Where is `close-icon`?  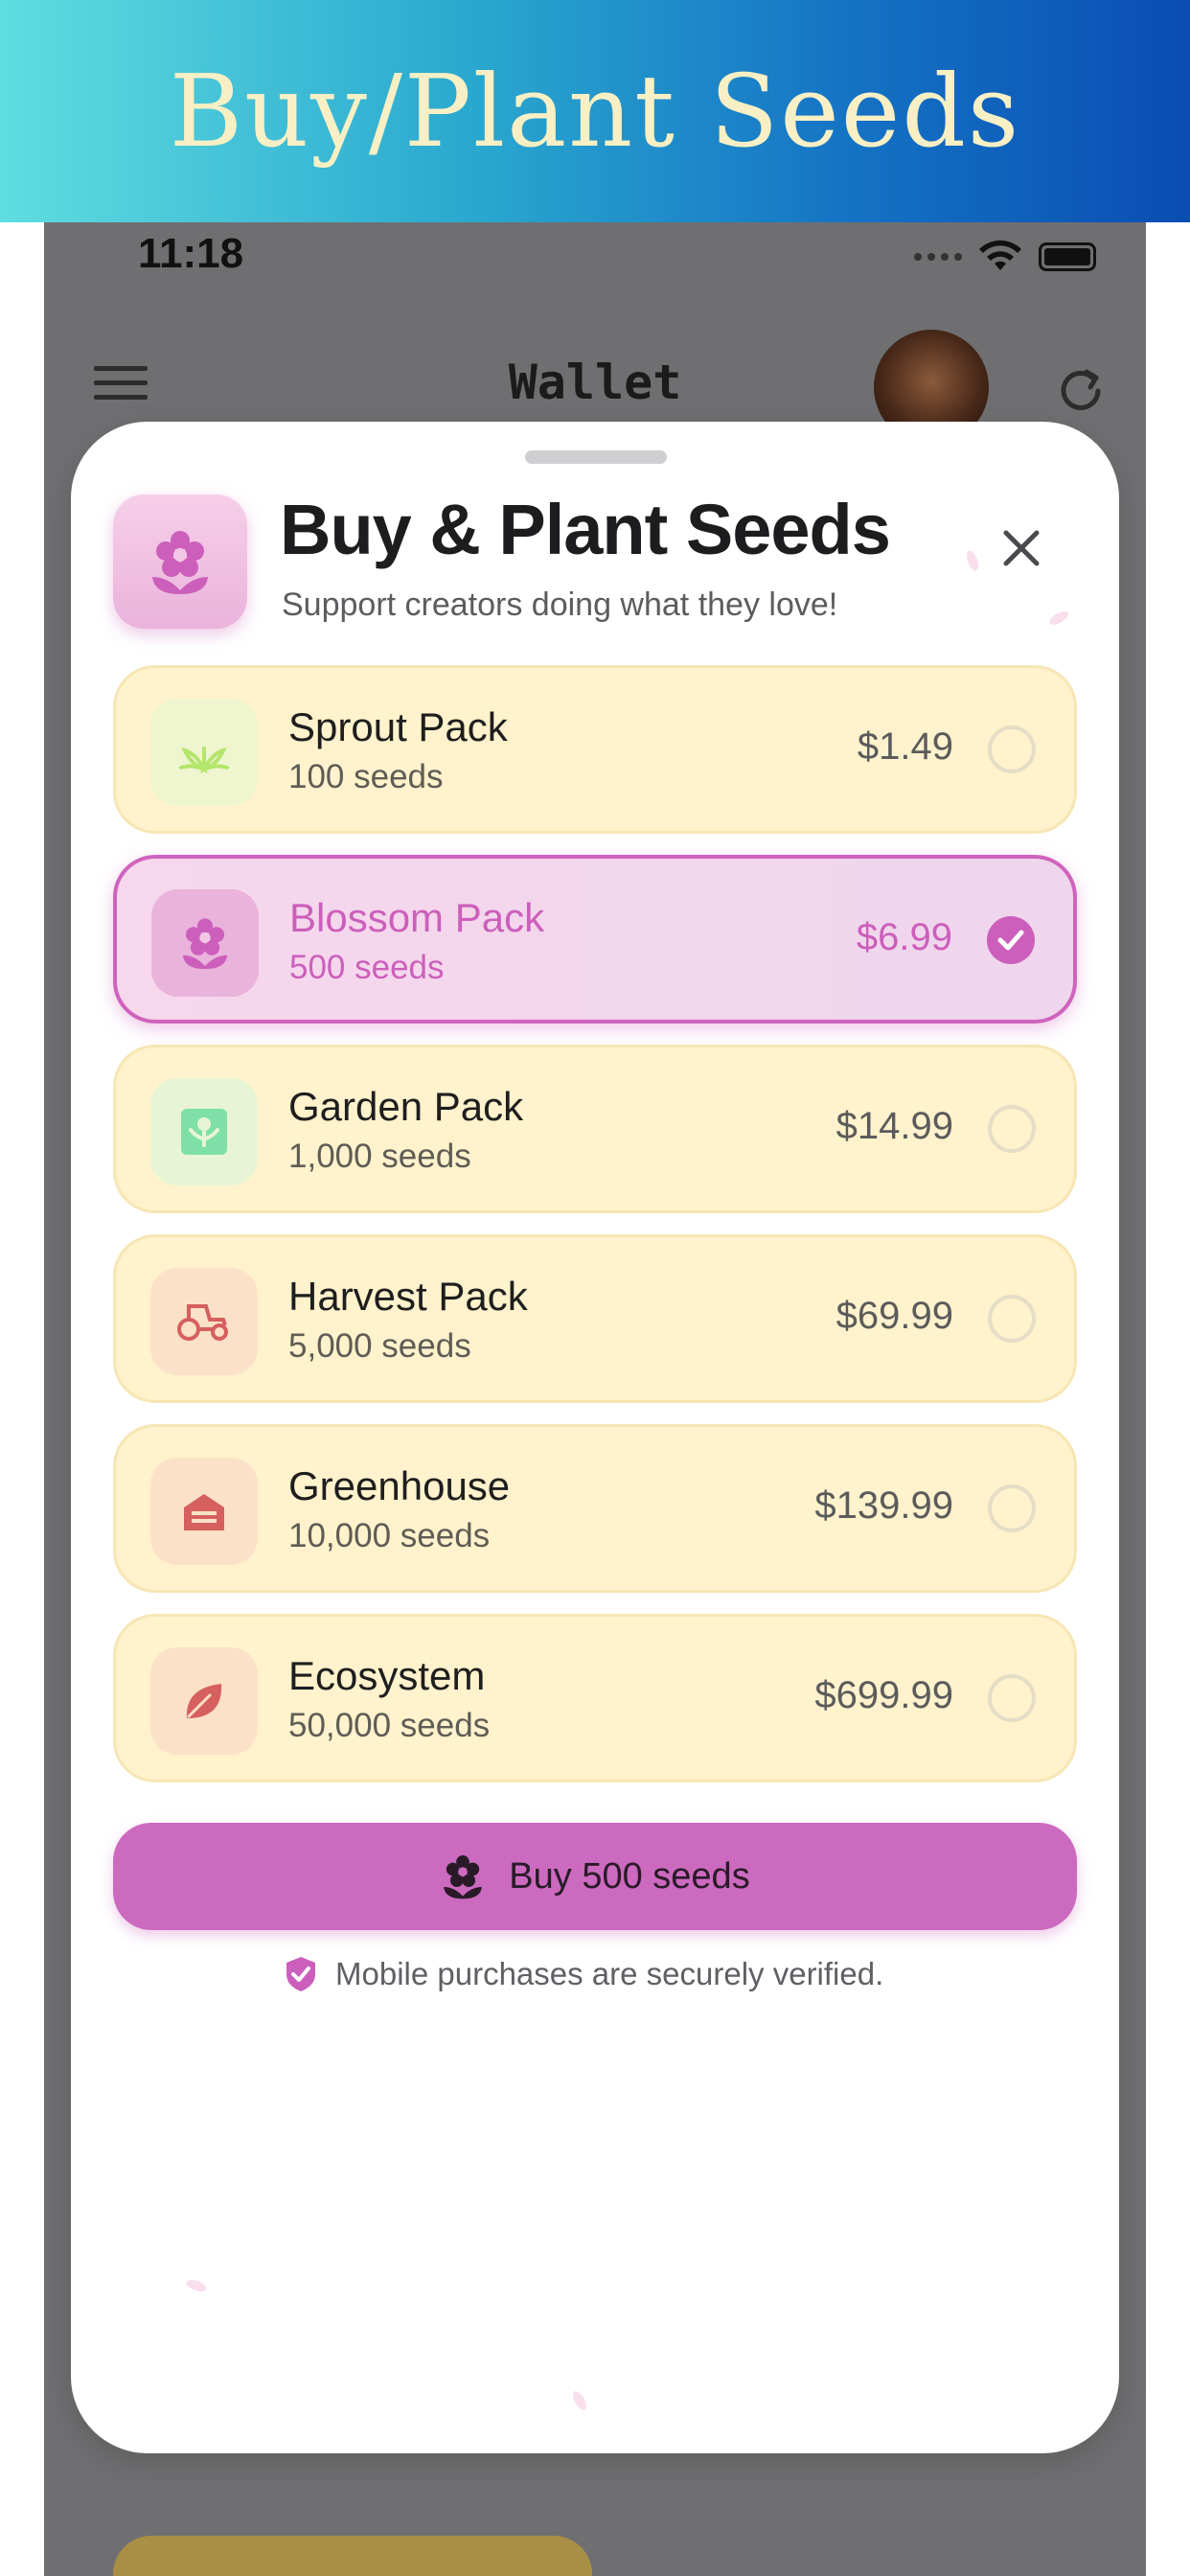
close-icon is located at coordinates (1021, 548).